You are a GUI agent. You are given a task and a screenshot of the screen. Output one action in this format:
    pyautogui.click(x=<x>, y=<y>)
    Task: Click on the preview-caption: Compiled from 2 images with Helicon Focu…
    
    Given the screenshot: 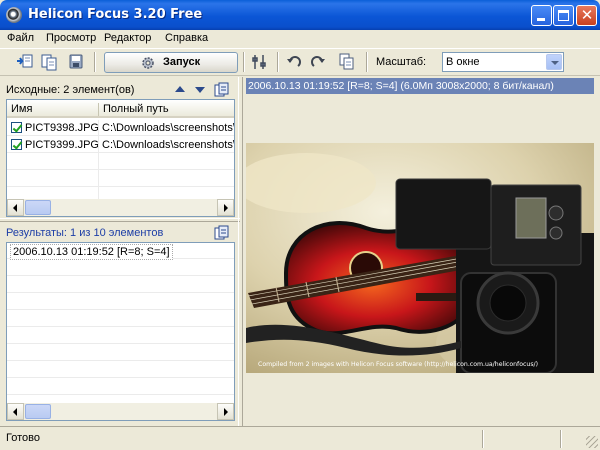 What is the action you would take?
    pyautogui.click(x=398, y=364)
    